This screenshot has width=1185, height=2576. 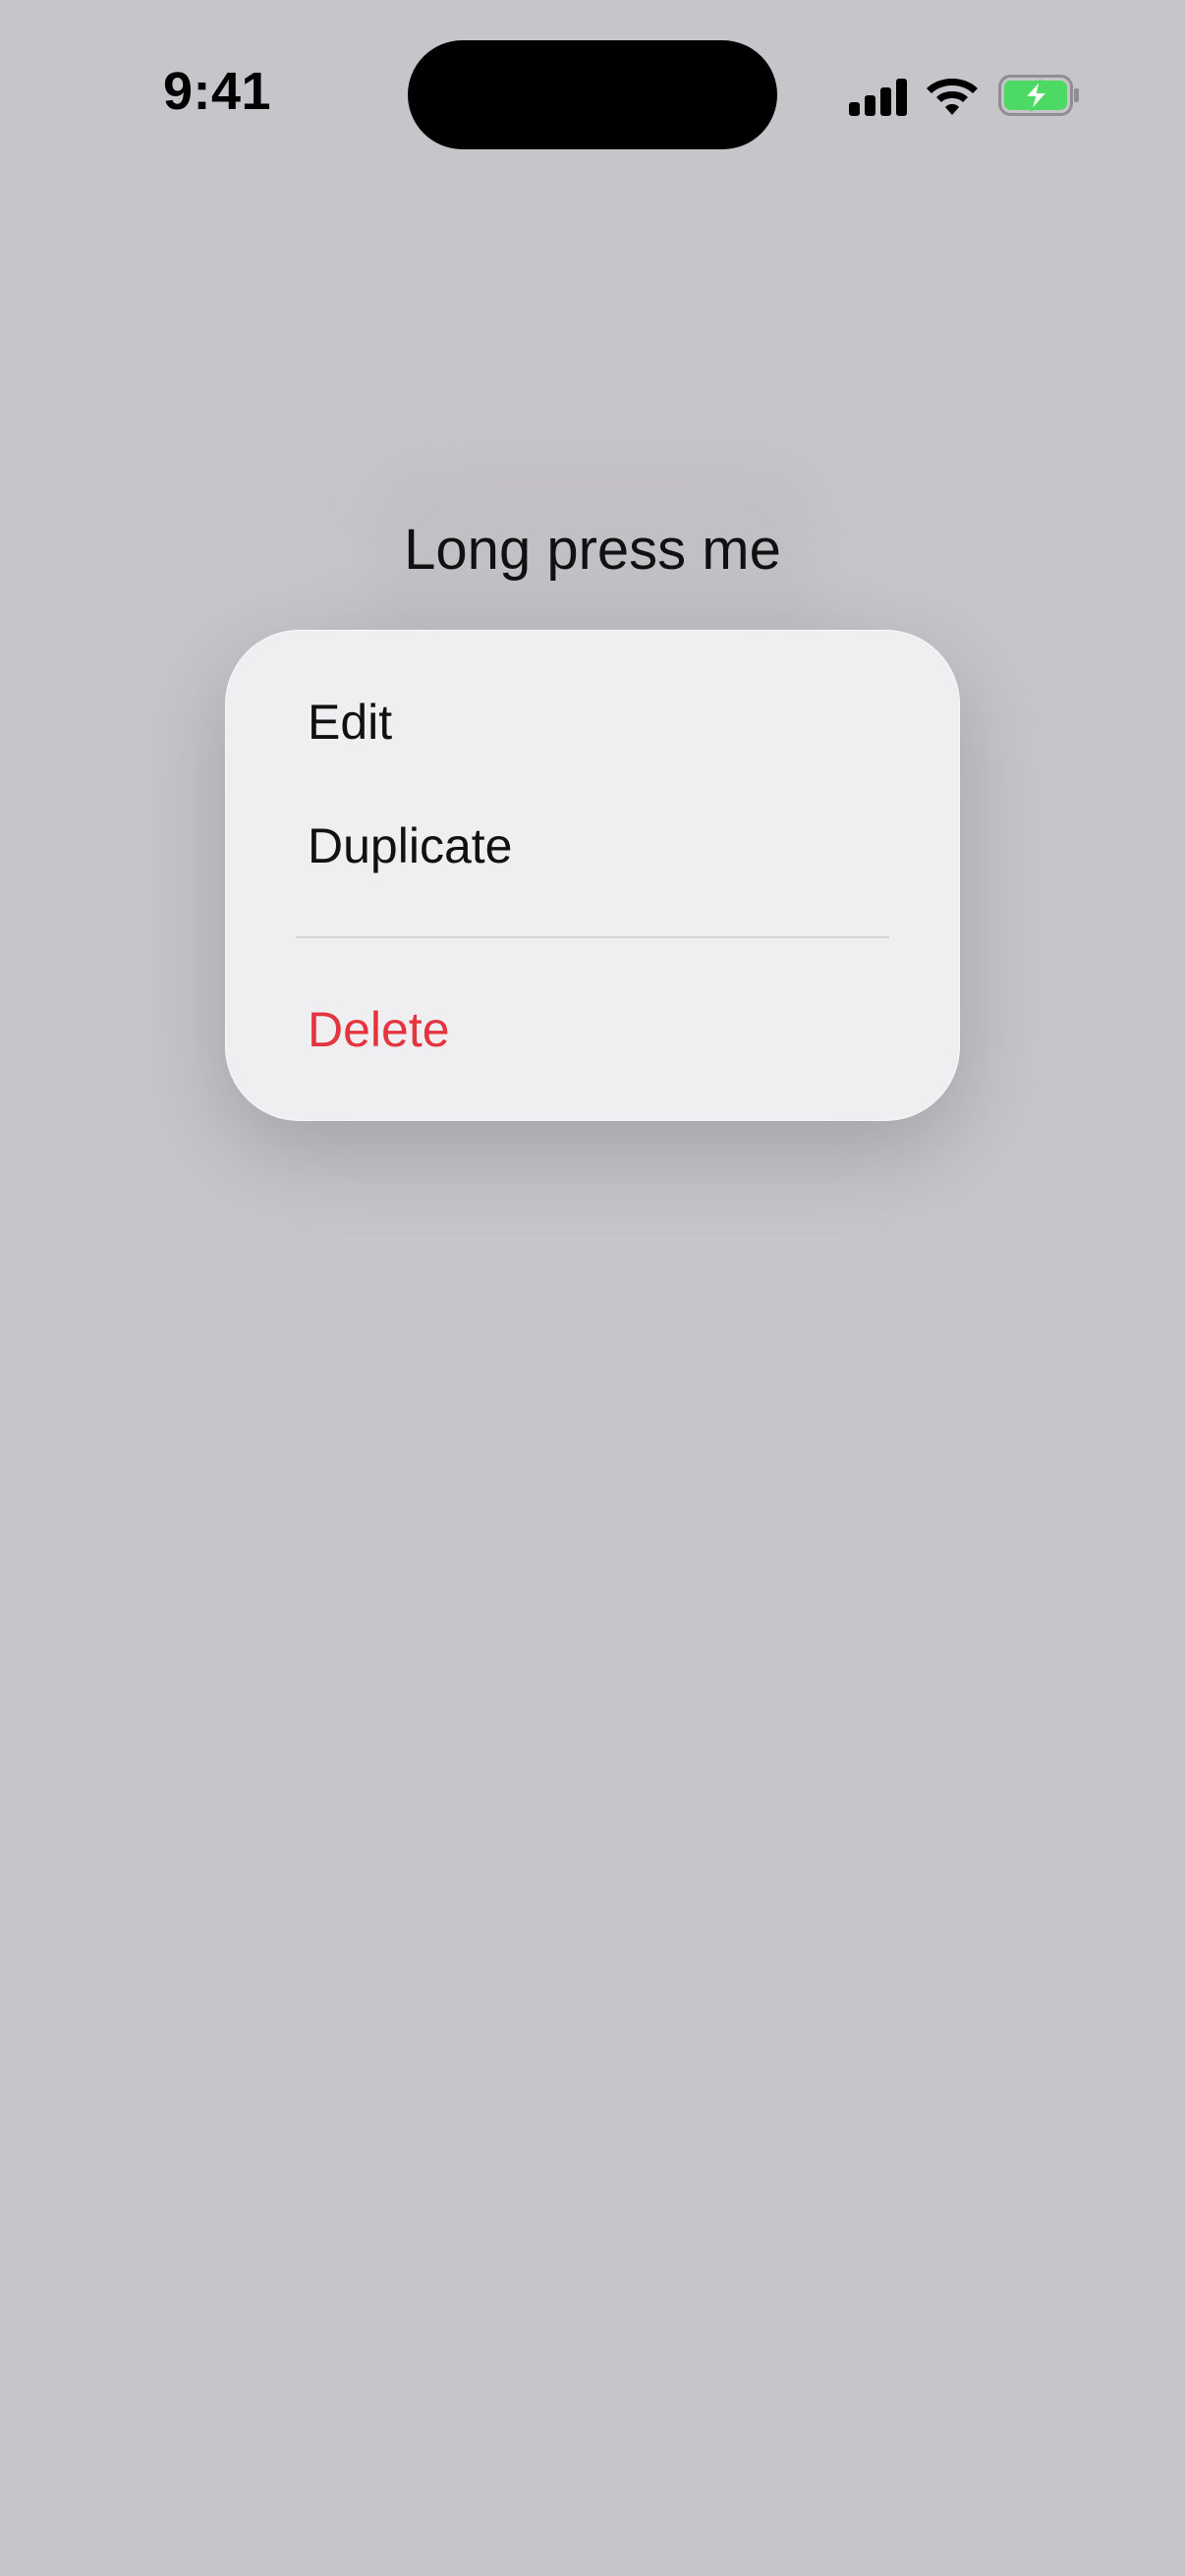 What do you see at coordinates (592, 550) in the screenshot?
I see `long-press-target: Long press me` at bounding box center [592, 550].